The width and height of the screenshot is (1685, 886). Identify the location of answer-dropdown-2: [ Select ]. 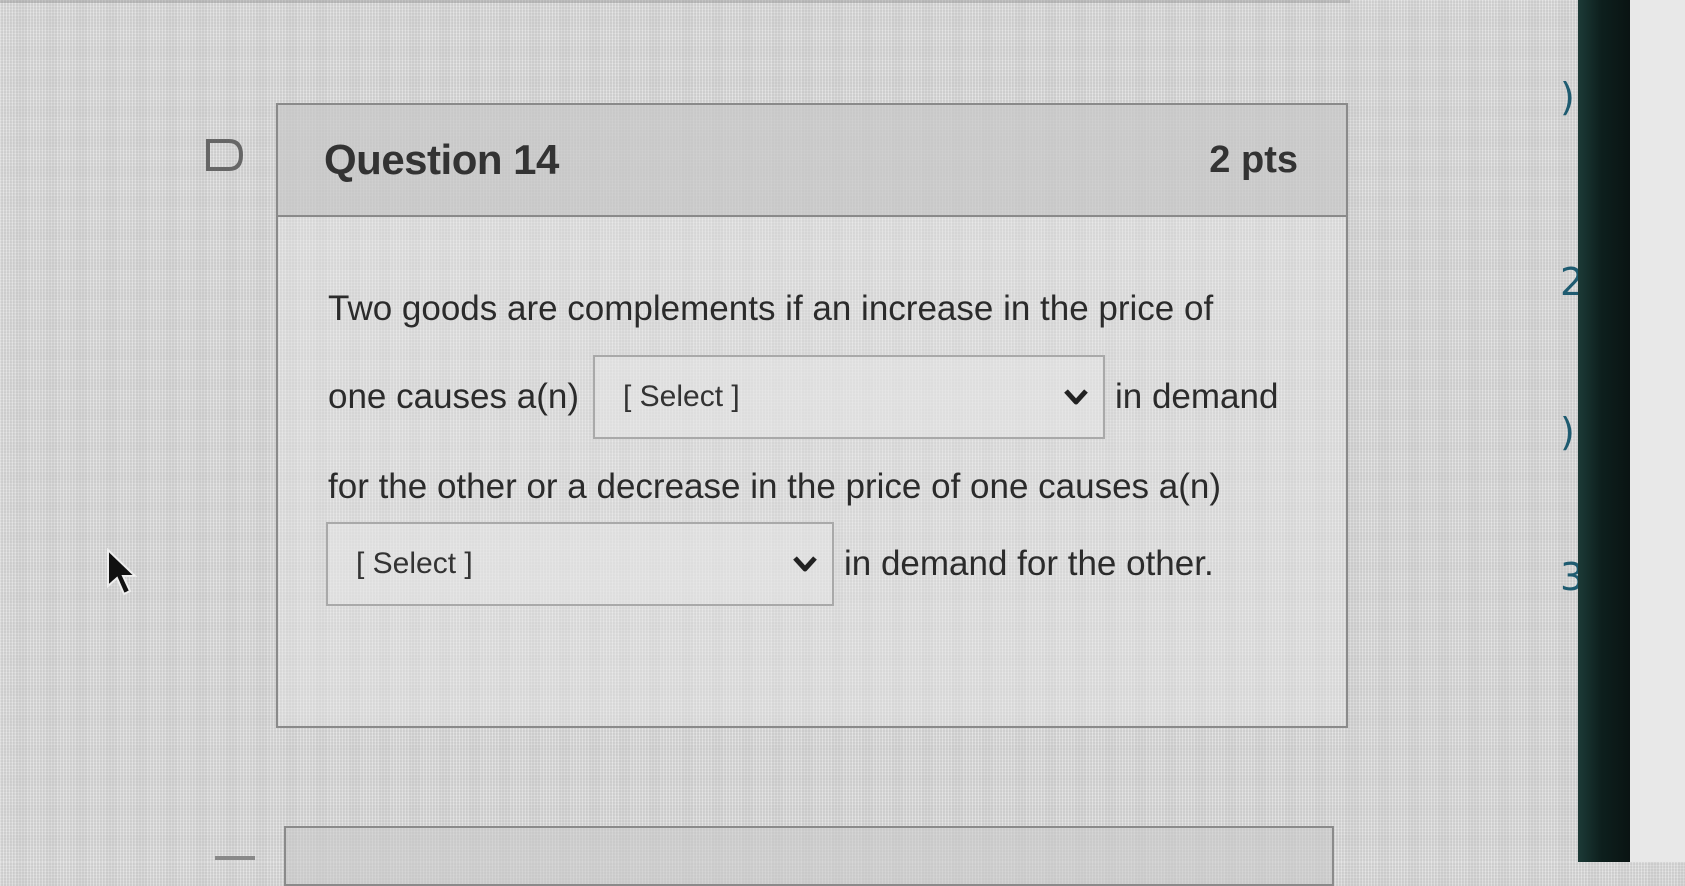
(580, 564).